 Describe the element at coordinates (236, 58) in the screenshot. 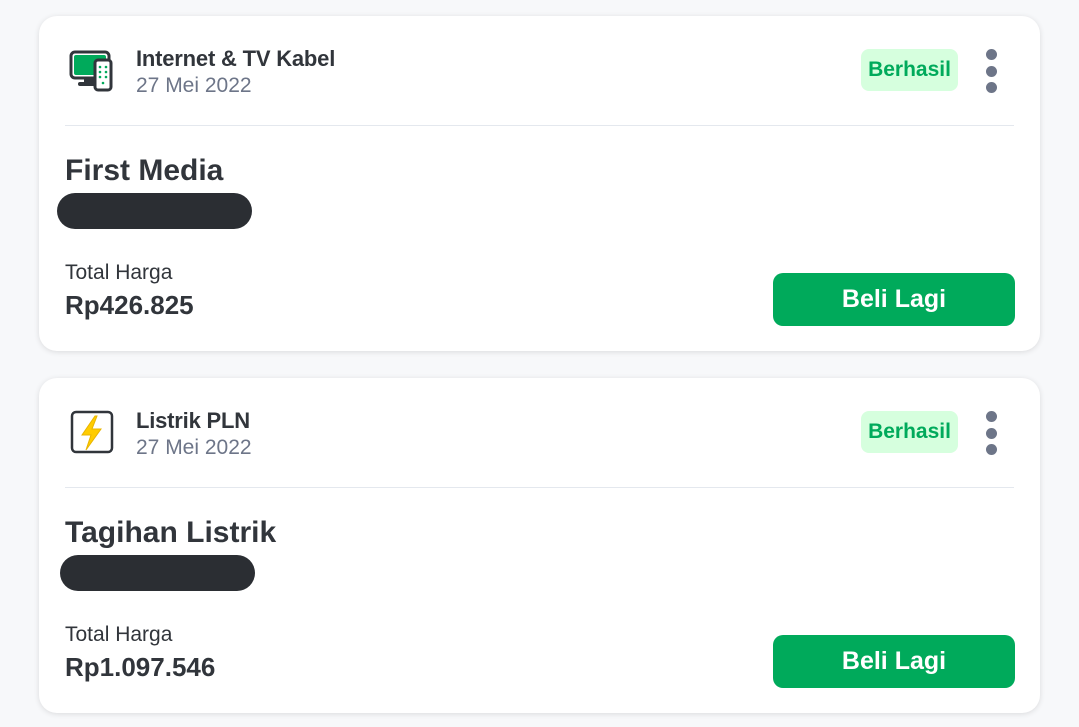

I see `category-name: Internet & TV Kabel` at that location.